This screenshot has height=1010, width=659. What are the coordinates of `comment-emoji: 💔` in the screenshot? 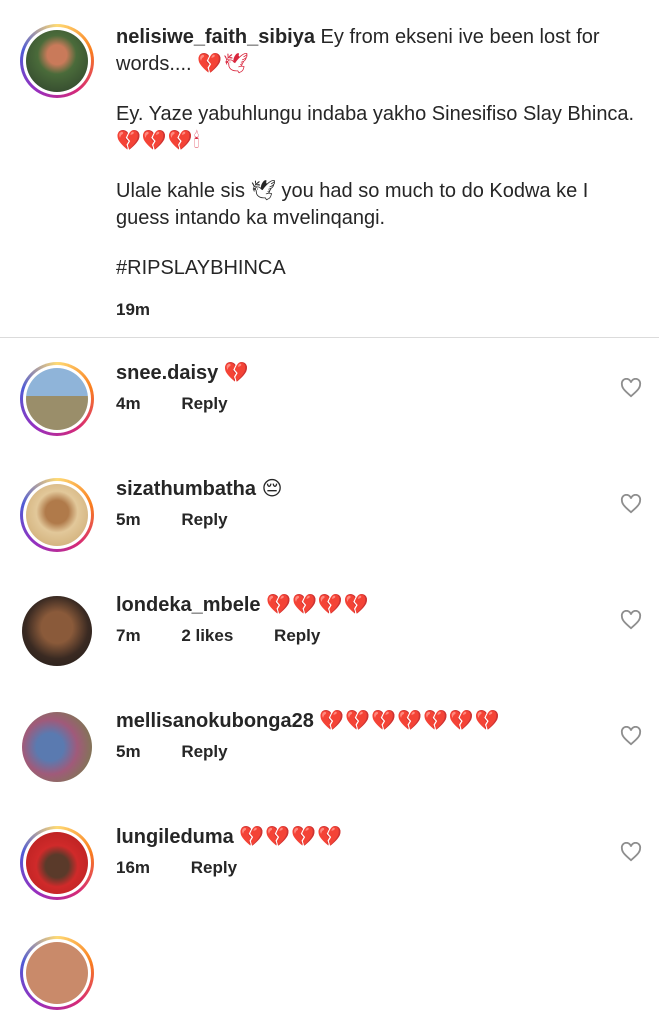 It's located at (236, 373).